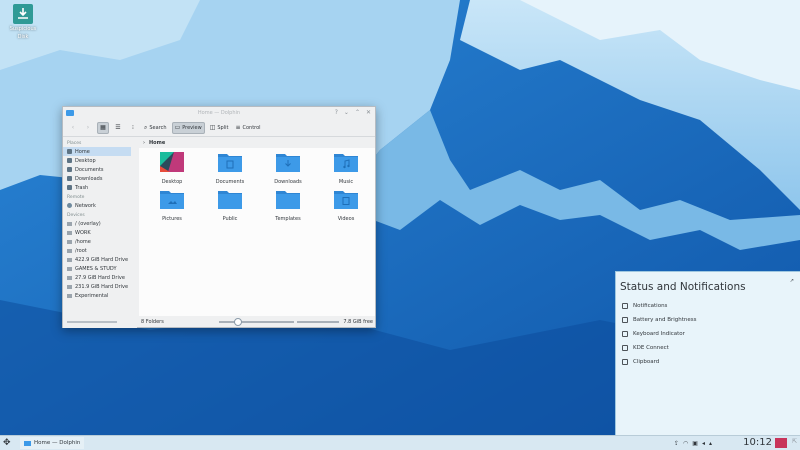 The width and height of the screenshot is (800, 450). I want to click on details-view-button: ⁝, so click(133, 128).